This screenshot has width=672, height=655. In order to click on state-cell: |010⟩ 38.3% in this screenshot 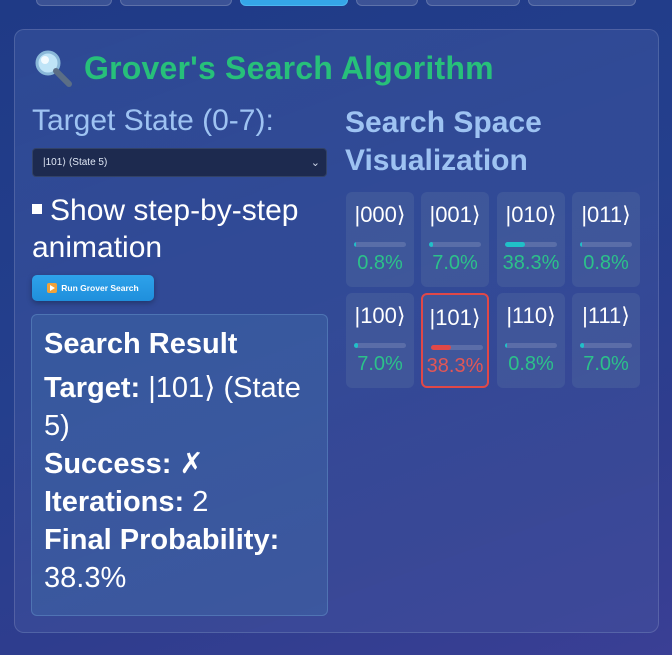, I will do `click(531, 239)`.